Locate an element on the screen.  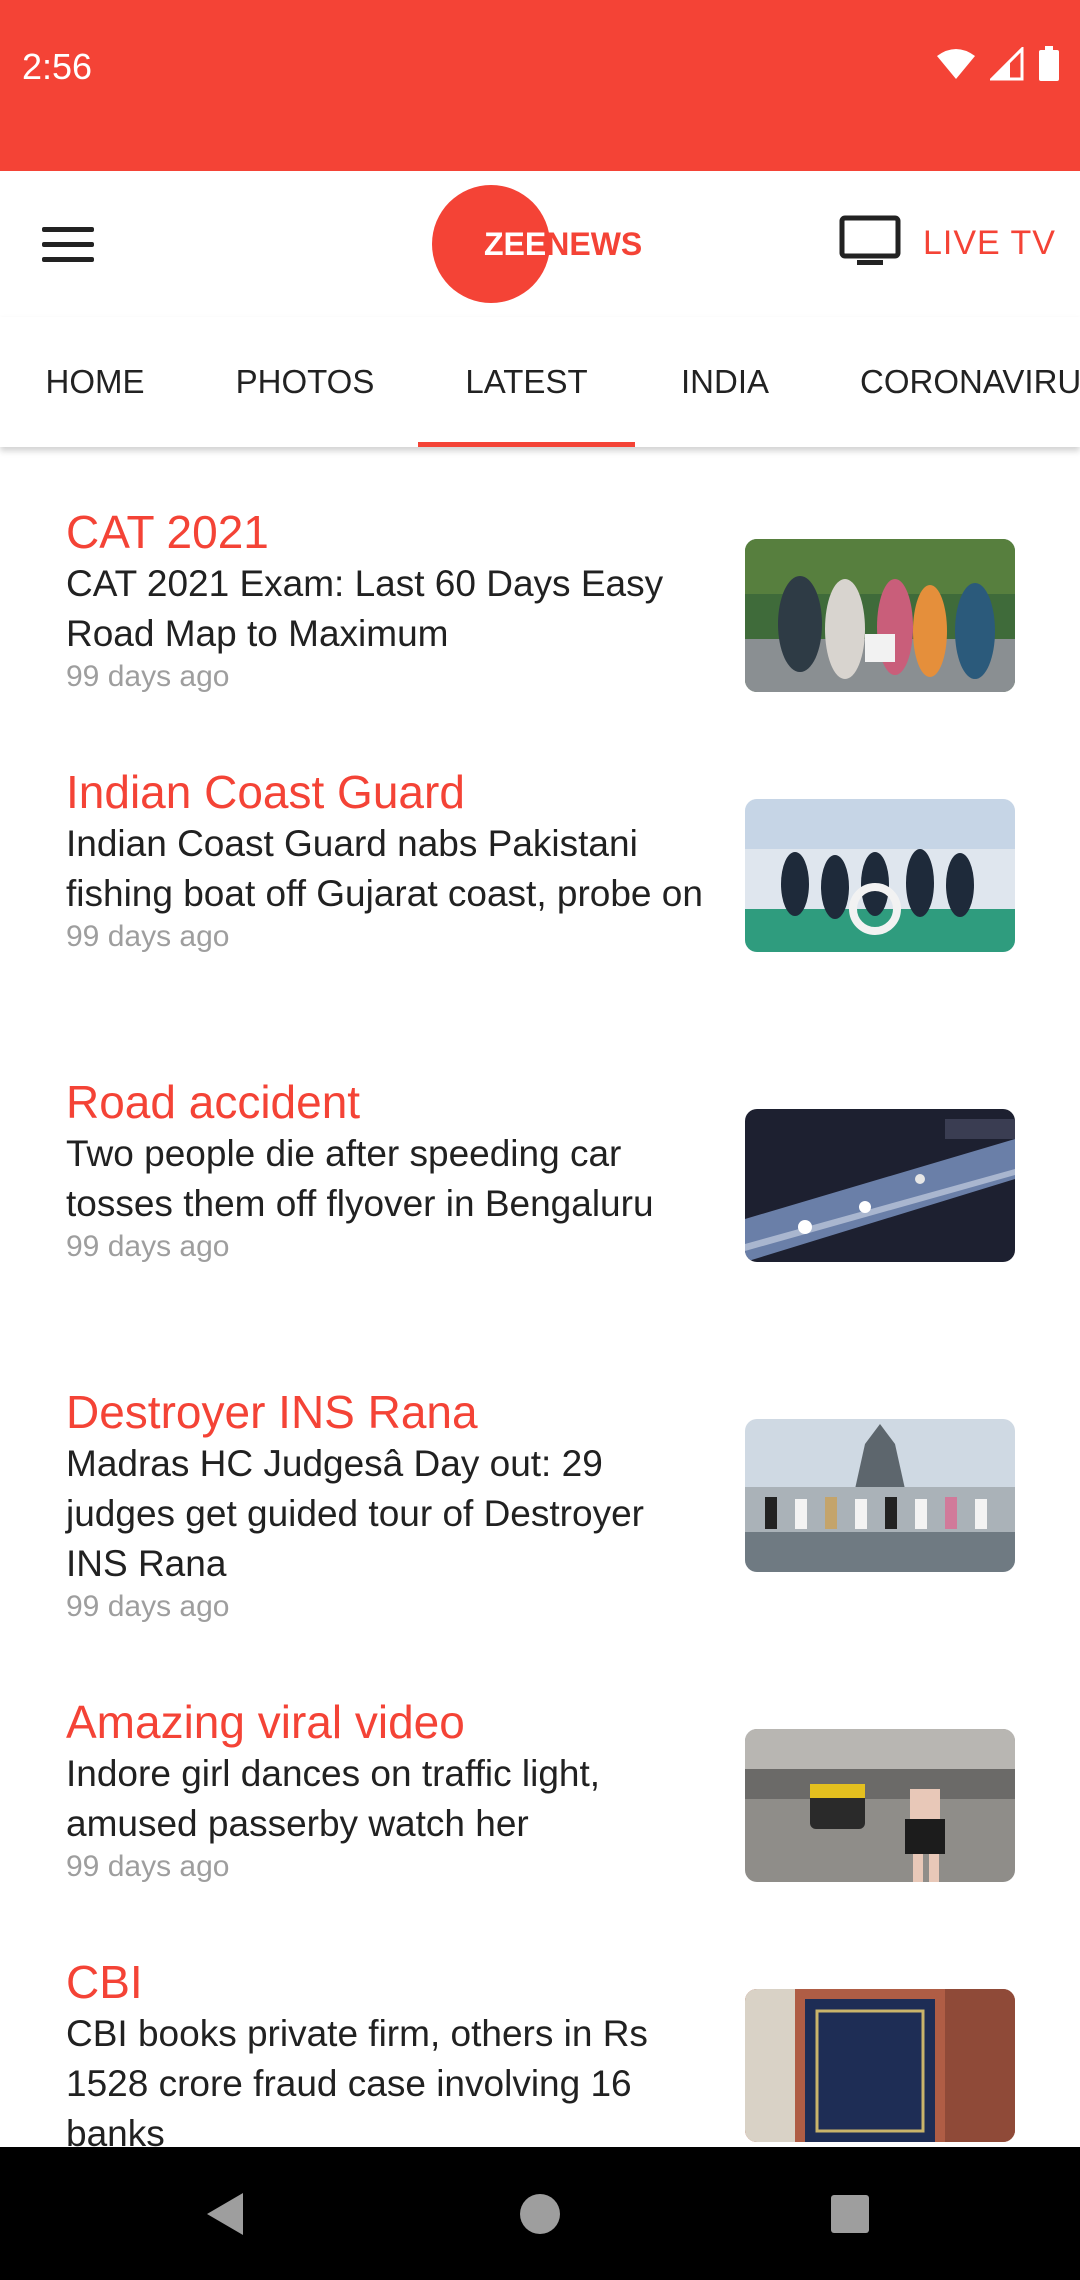
tab-latest: LATEST is located at coordinates (526, 382).